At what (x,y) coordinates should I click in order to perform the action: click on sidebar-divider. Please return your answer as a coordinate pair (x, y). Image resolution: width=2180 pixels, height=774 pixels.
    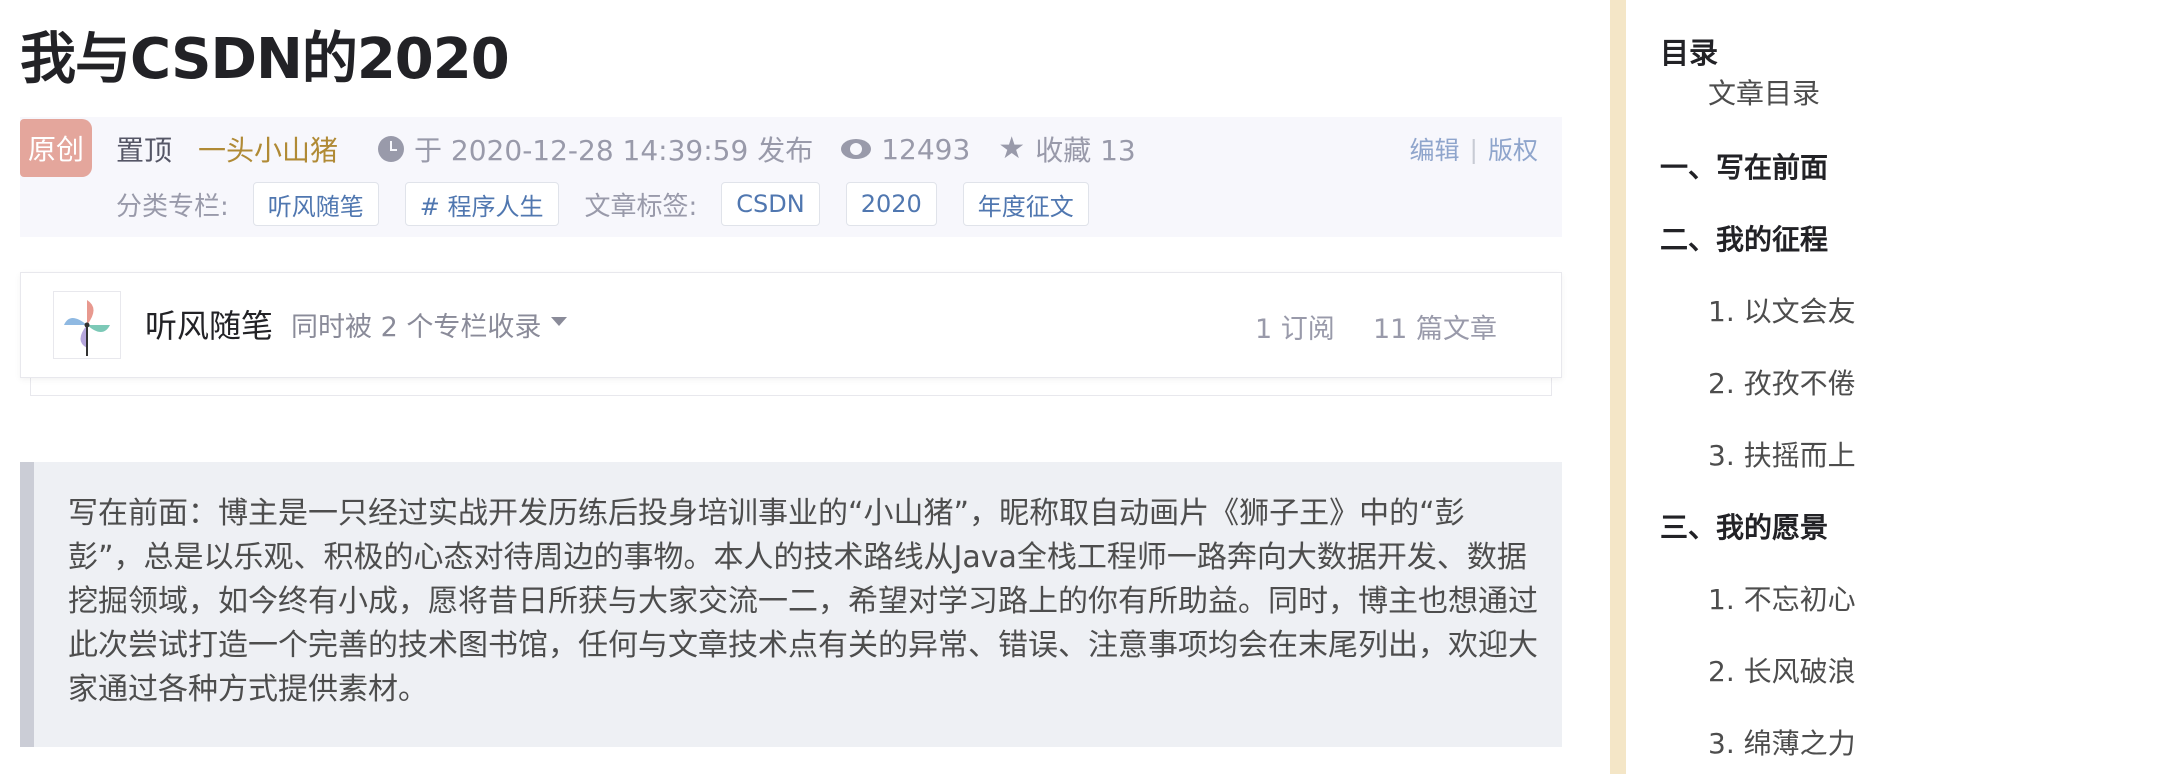
    Looking at the image, I should click on (1618, 387).